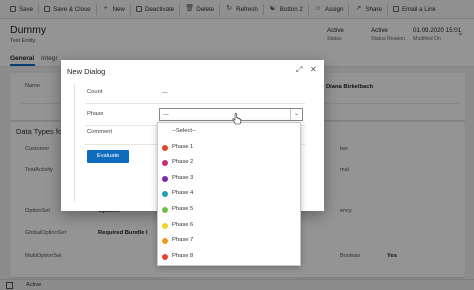 This screenshot has width=474, height=290. What do you see at coordinates (165, 93) in the screenshot?
I see `count-value: ---` at bounding box center [165, 93].